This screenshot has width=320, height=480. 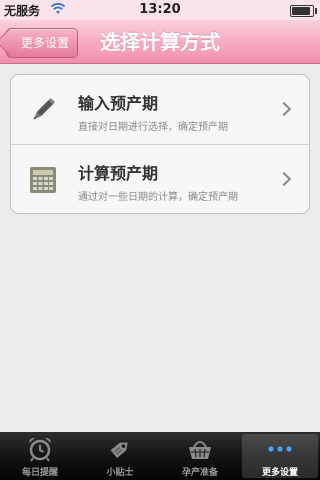 I want to click on option-title: 输入预产期, so click(x=118, y=103).